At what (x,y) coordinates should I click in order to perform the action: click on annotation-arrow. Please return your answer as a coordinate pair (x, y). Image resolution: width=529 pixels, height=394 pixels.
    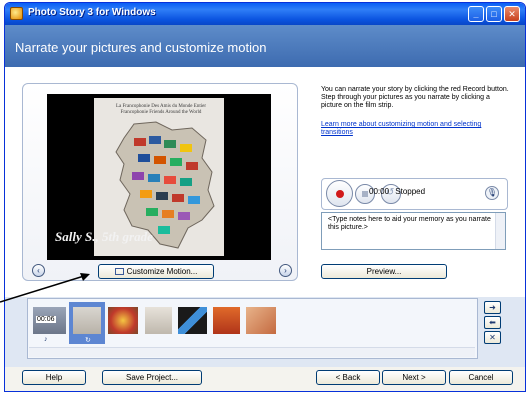
    Looking at the image, I should click on (45, 288).